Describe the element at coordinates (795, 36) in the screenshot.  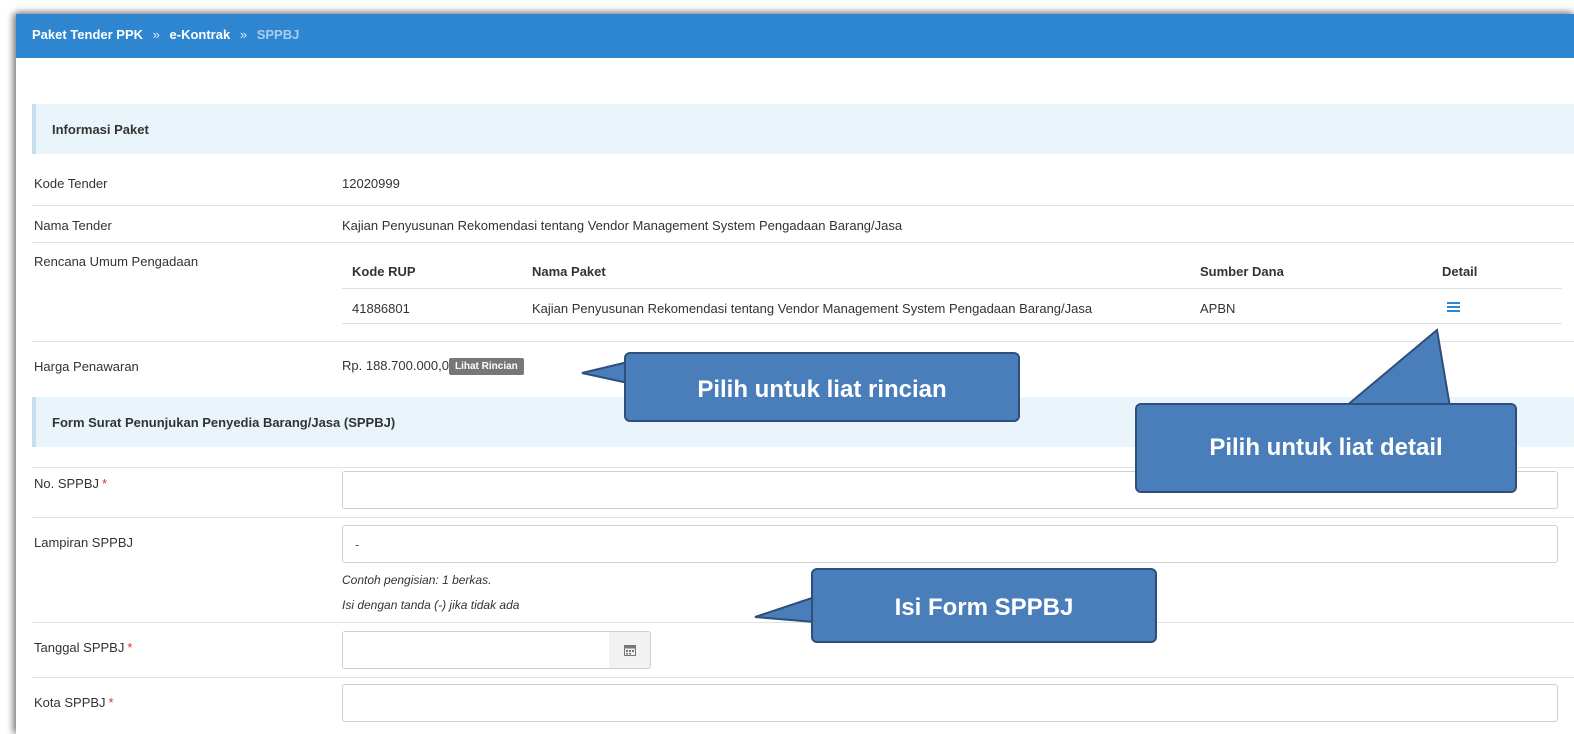
I see `top-bar: Paket Tender PPK » e-Kontrak » SPPBJ` at that location.